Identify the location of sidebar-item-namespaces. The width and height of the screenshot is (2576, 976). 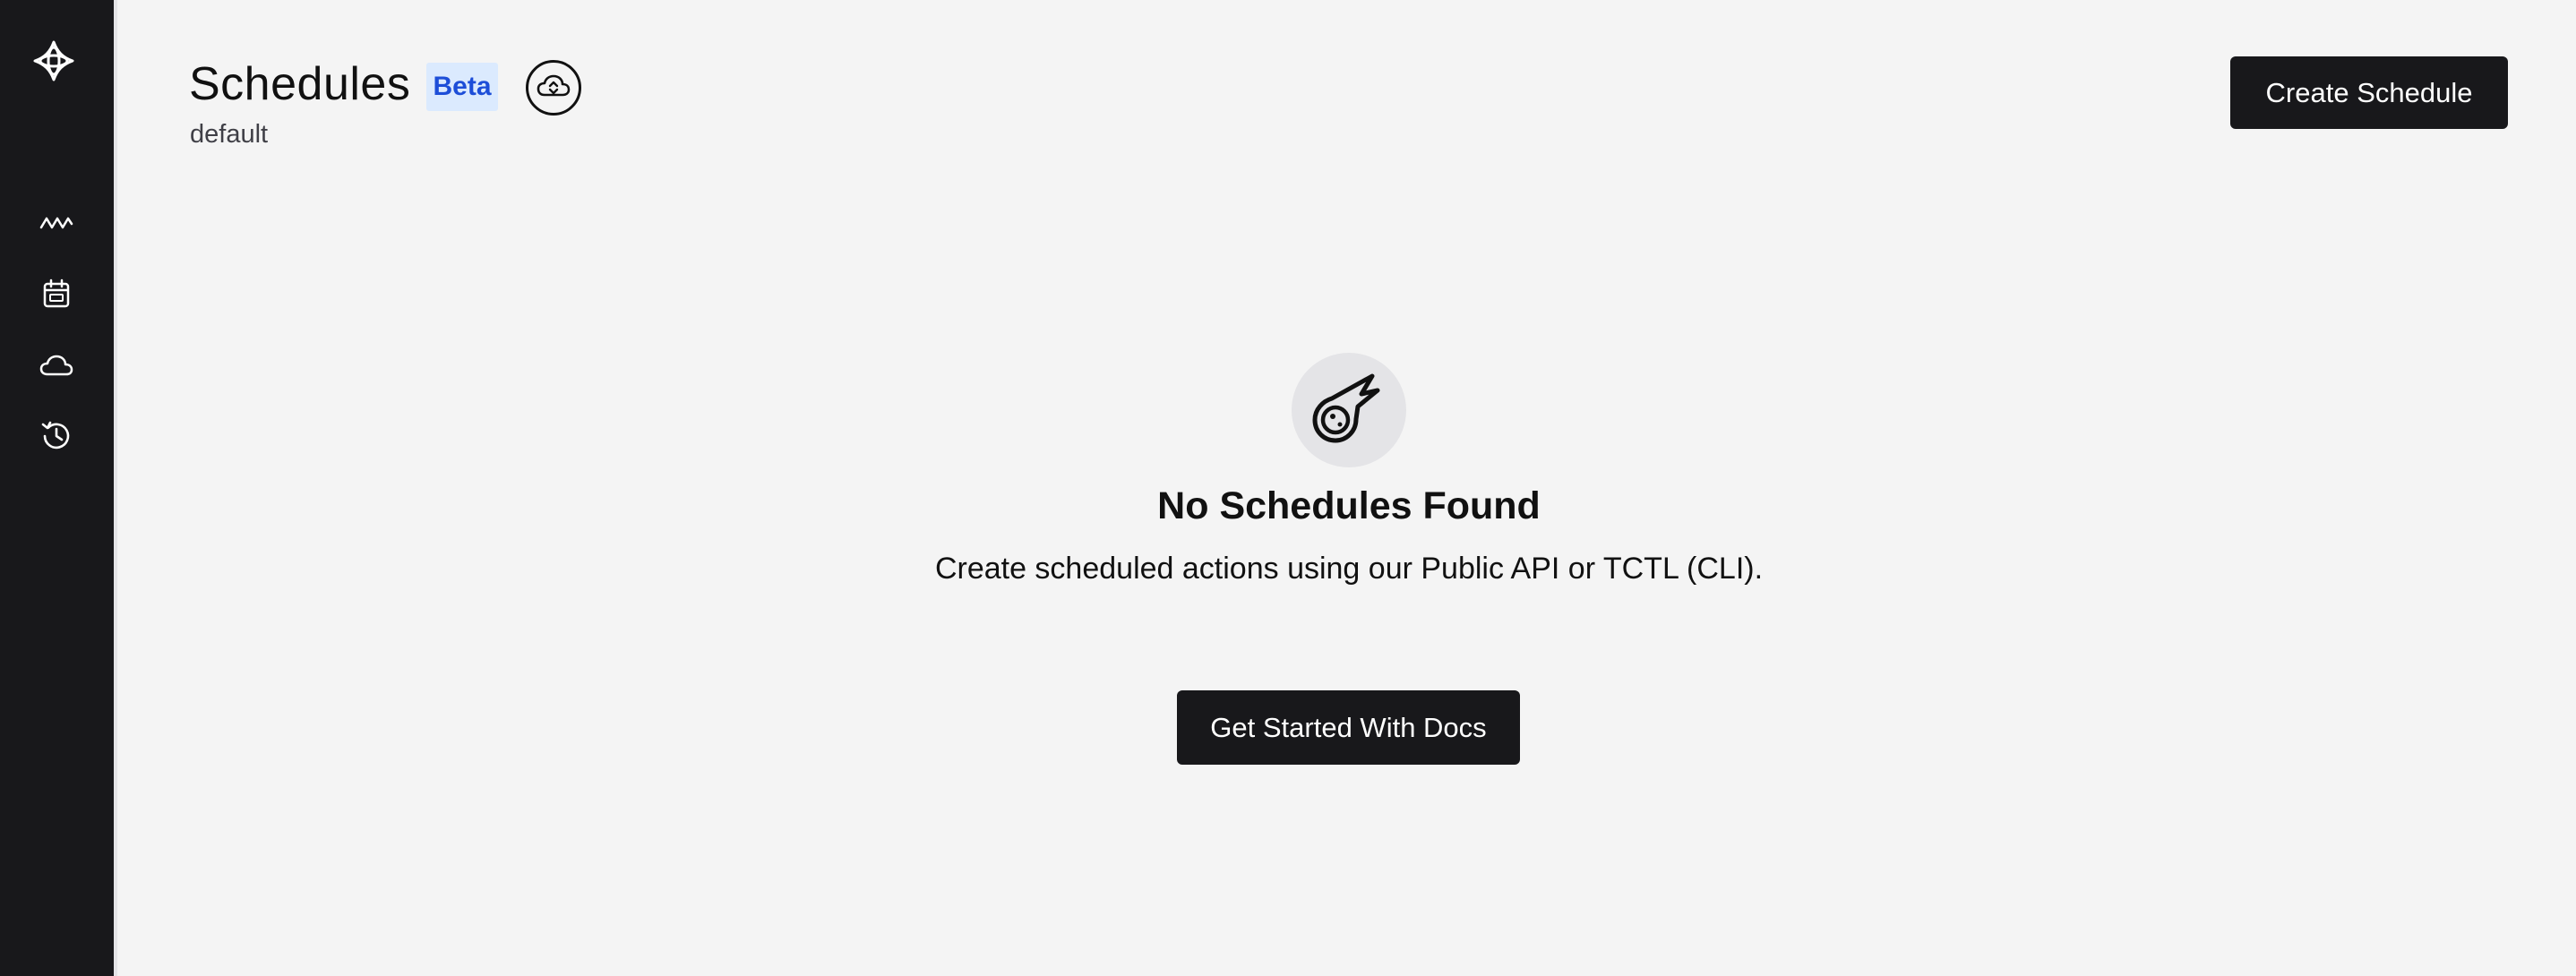
(56, 366).